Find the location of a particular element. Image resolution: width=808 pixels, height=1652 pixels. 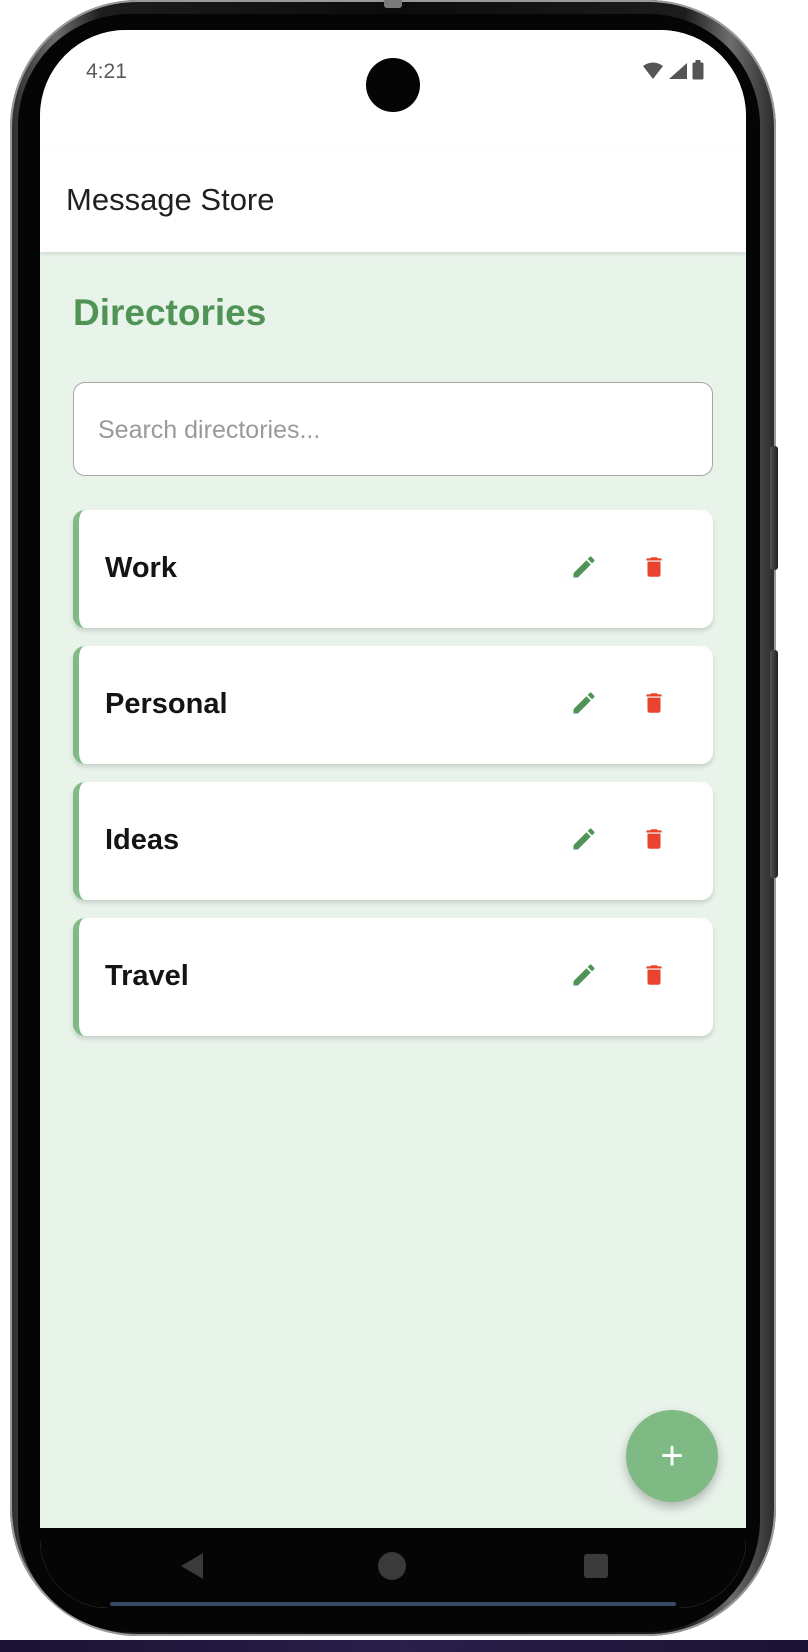

cellular-signal-icon is located at coordinates (678, 73).